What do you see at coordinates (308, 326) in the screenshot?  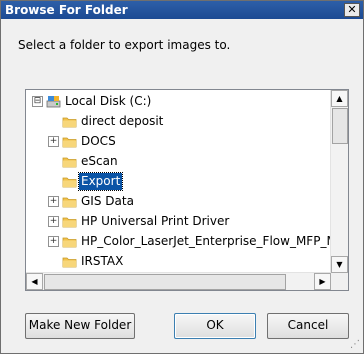 I see `cancel-button: Cancel` at bounding box center [308, 326].